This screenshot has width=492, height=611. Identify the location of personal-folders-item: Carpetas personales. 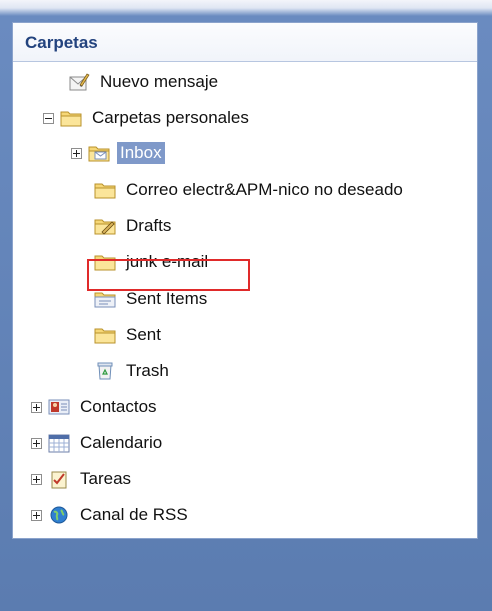
(147, 118).